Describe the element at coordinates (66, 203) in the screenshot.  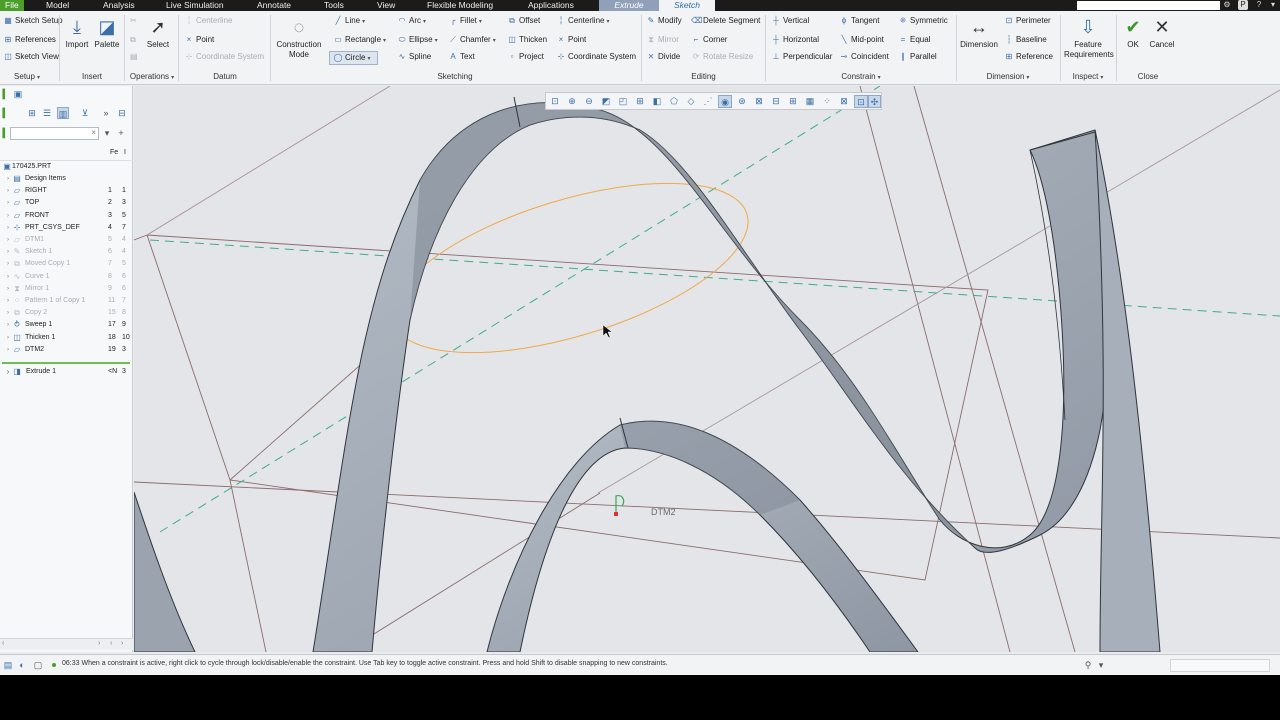
I see `tree-item: › ▱ TOP 2 3` at that location.